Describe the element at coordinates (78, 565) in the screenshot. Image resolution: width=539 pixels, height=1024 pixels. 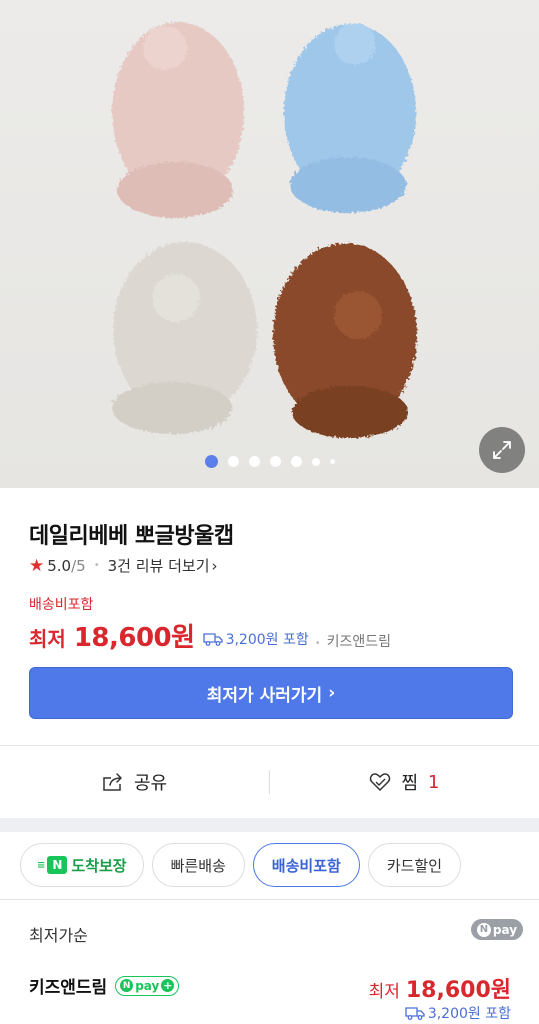
I see `rating-max: /5` at that location.